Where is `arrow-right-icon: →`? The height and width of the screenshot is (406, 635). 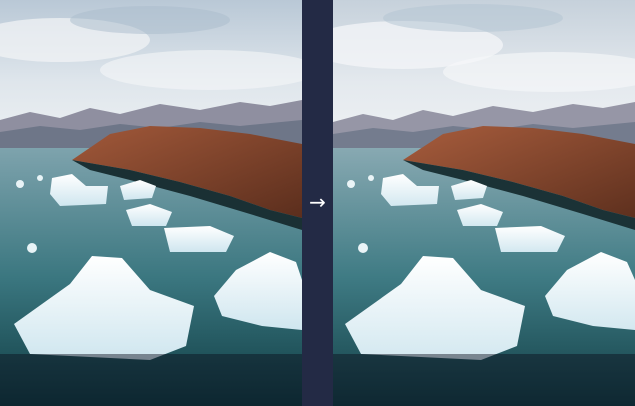
arrow-right-icon: → is located at coordinates (317, 202).